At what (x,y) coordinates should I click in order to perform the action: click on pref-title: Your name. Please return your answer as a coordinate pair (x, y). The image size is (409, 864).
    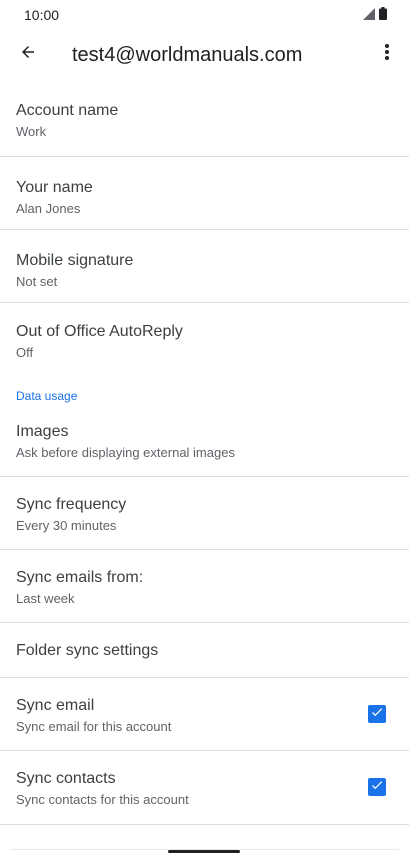
    Looking at the image, I should click on (54, 187).